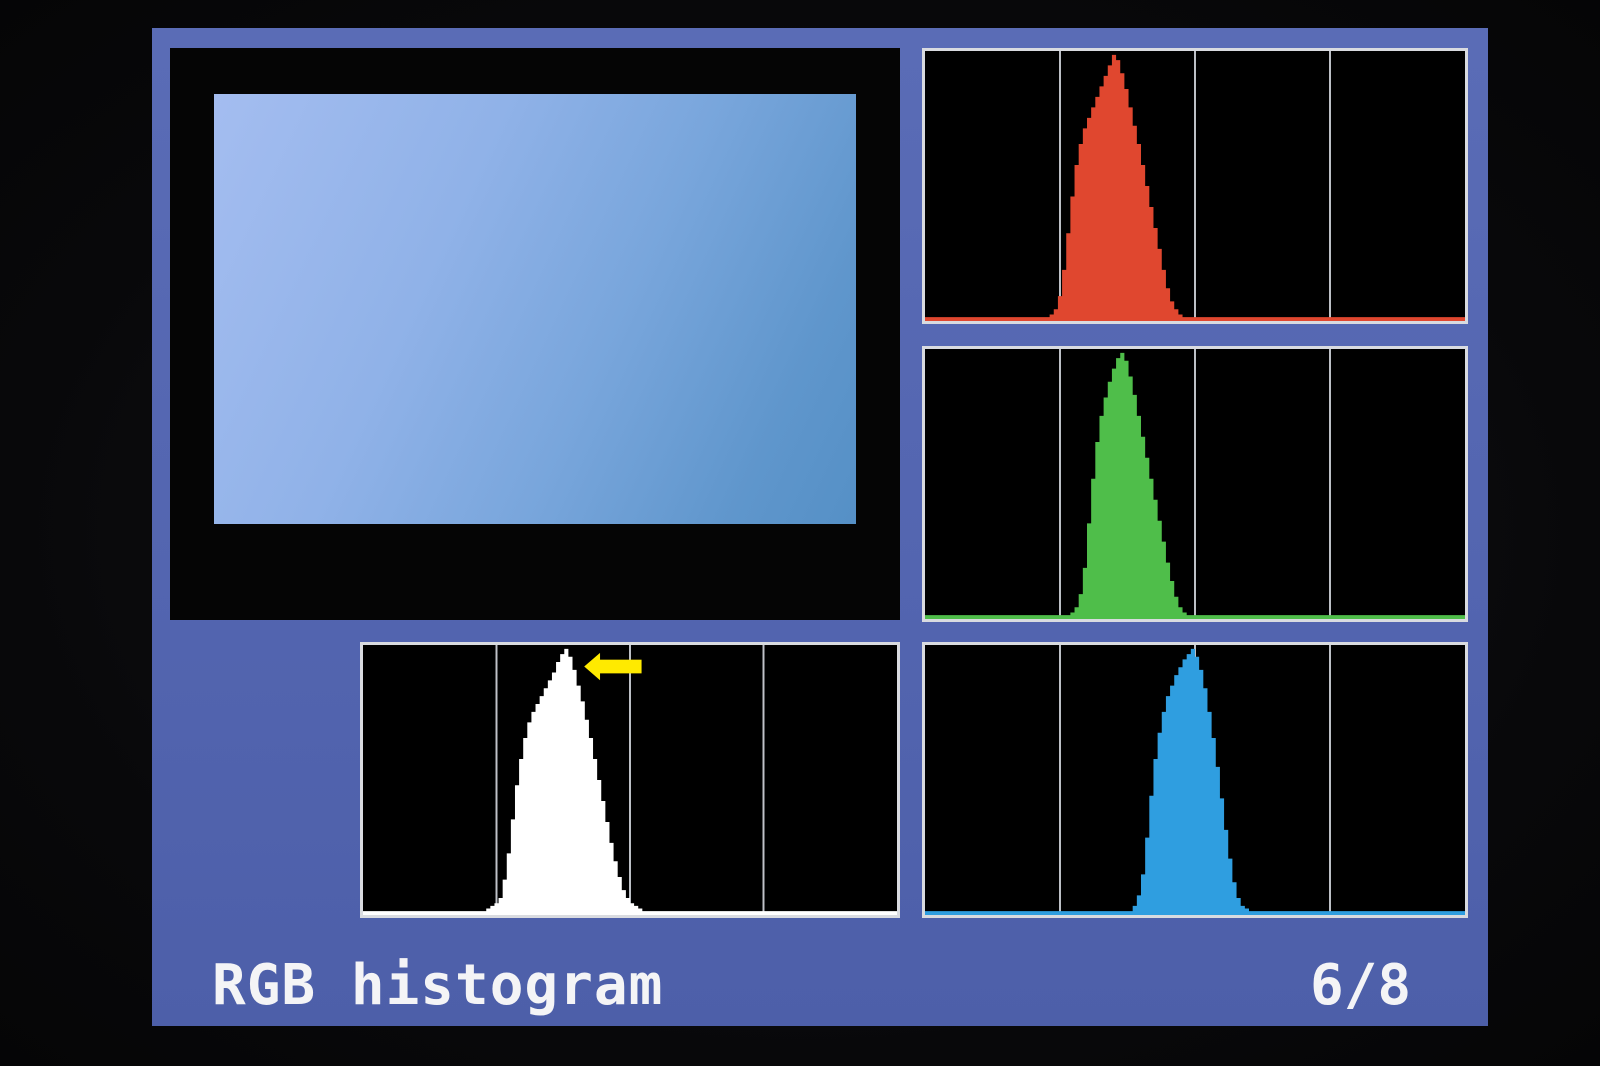  What do you see at coordinates (1361, 985) in the screenshot?
I see `page-indicator: 6/8` at bounding box center [1361, 985].